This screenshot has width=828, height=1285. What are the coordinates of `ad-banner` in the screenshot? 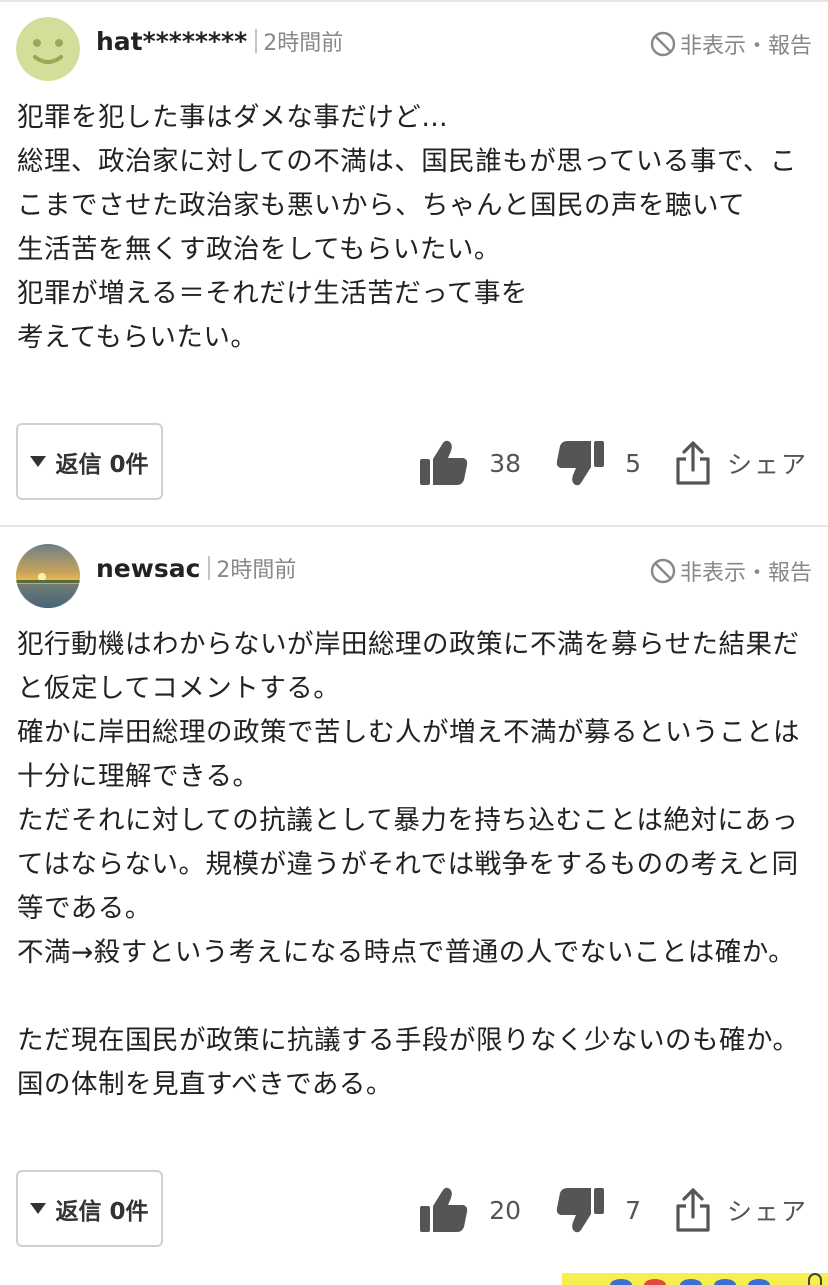 It's located at (695, 1279).